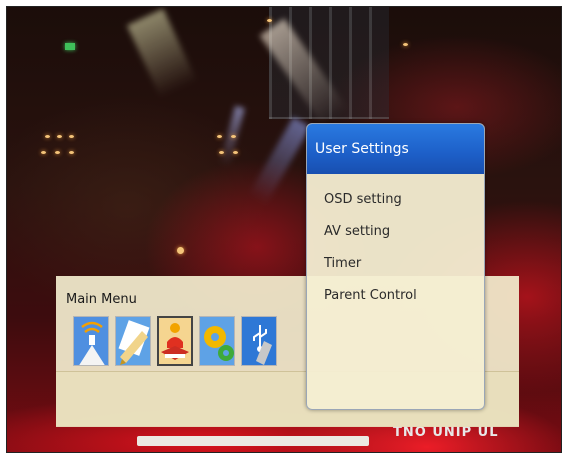 The width and height of the screenshot is (566, 457). I want to click on user-settings-icon, so click(175, 341).